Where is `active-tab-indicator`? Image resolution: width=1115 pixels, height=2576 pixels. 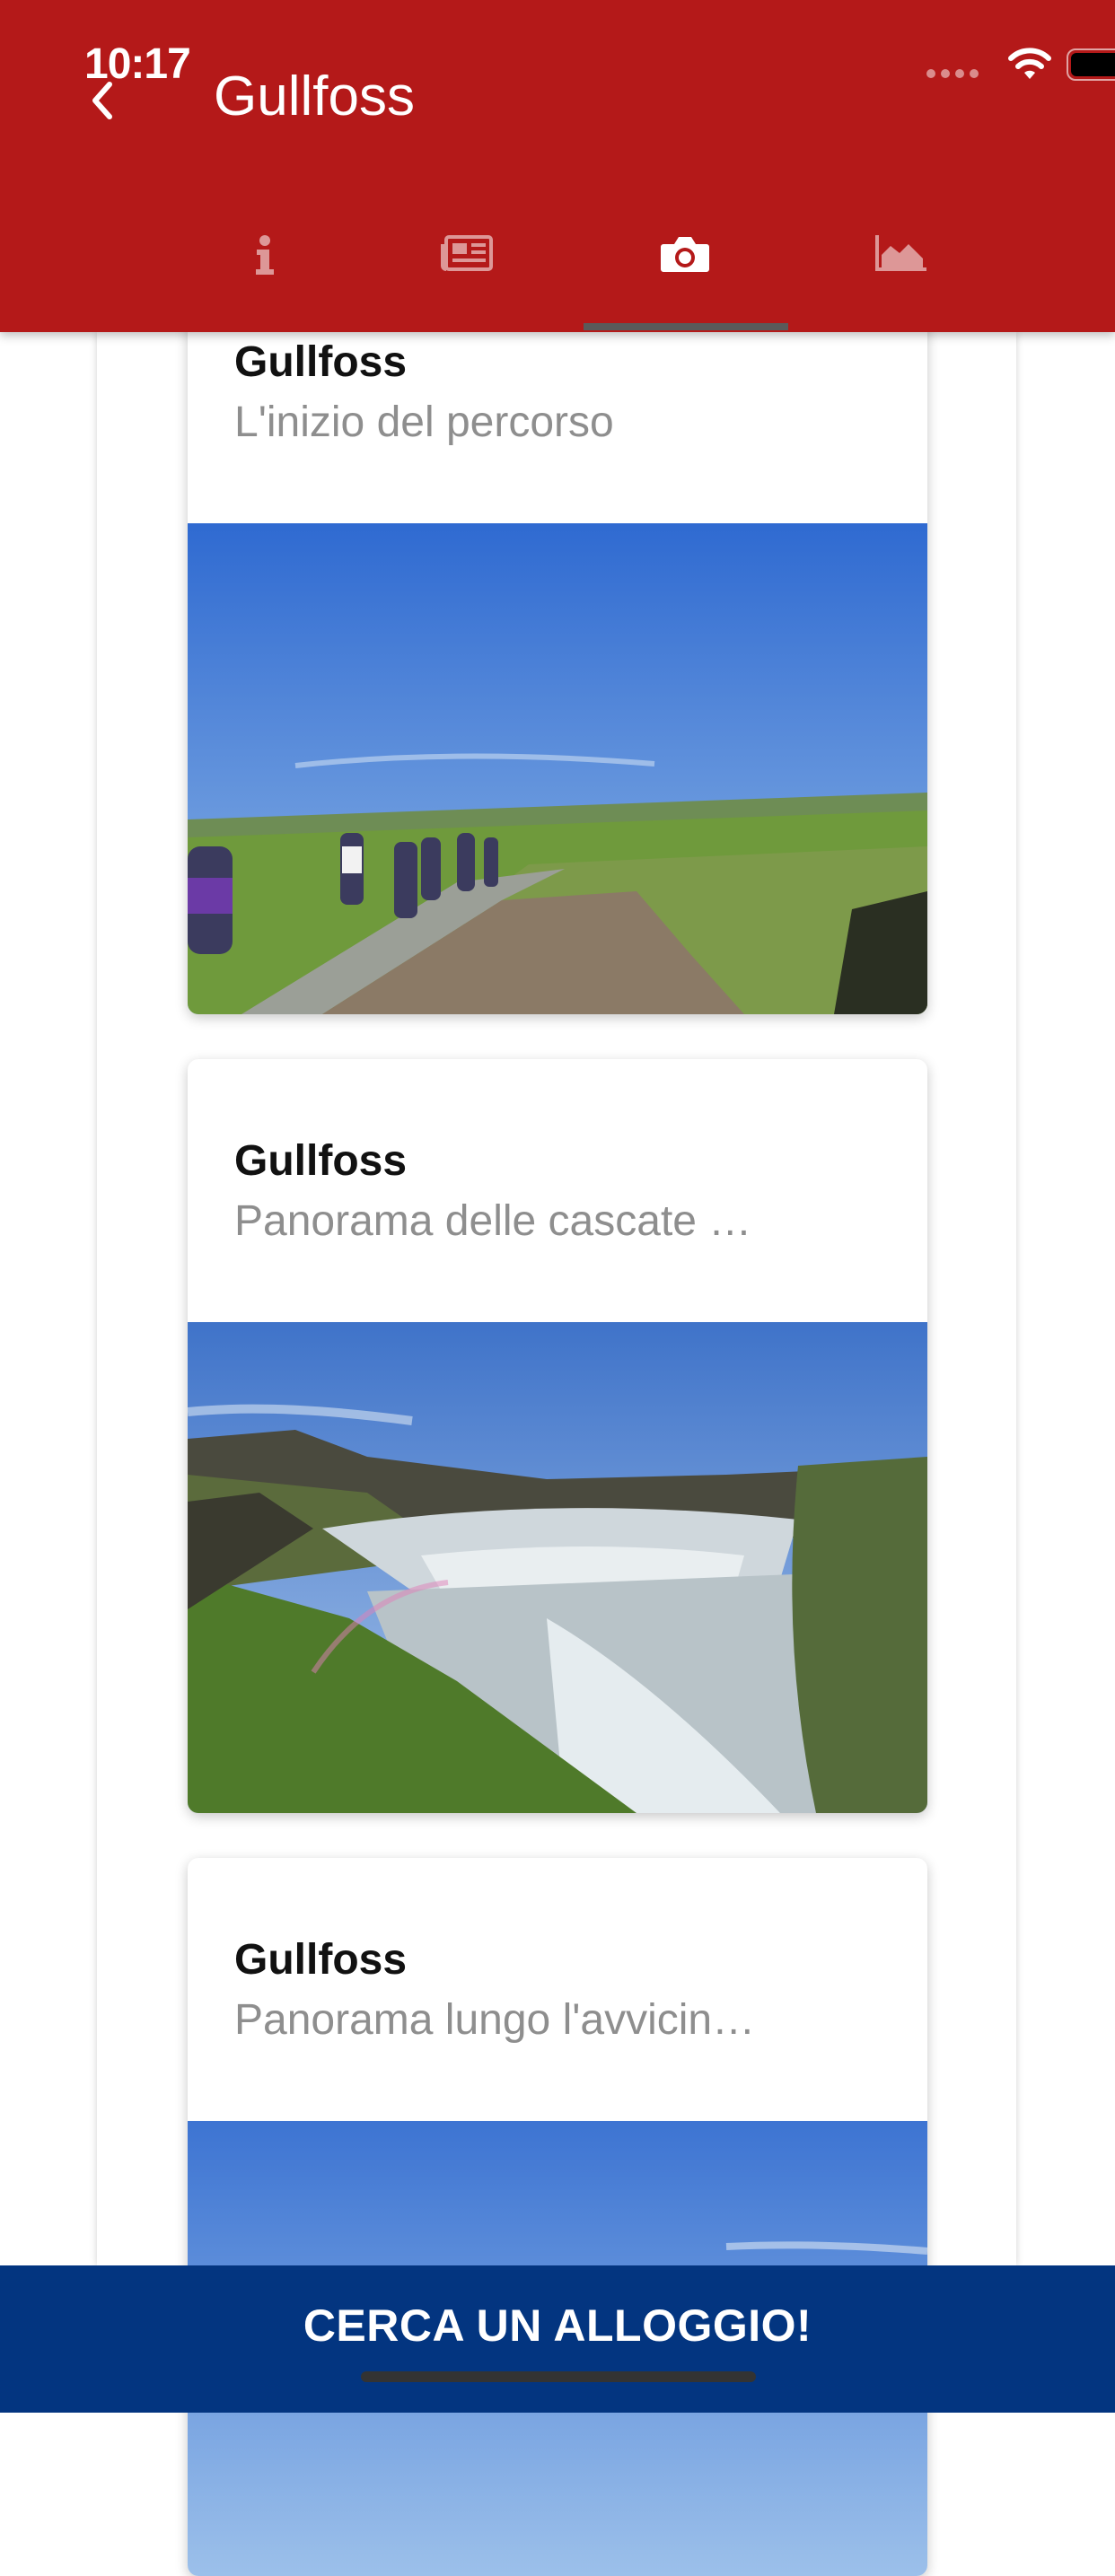 active-tab-indicator is located at coordinates (686, 326).